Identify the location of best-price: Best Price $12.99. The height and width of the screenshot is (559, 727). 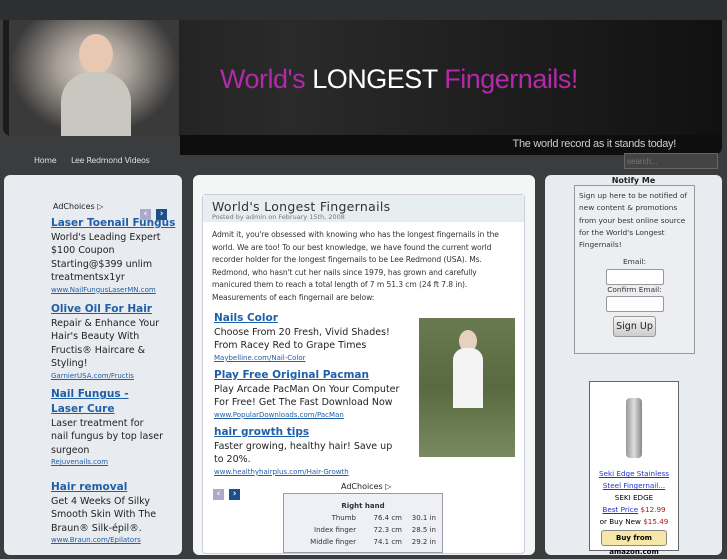
(634, 510).